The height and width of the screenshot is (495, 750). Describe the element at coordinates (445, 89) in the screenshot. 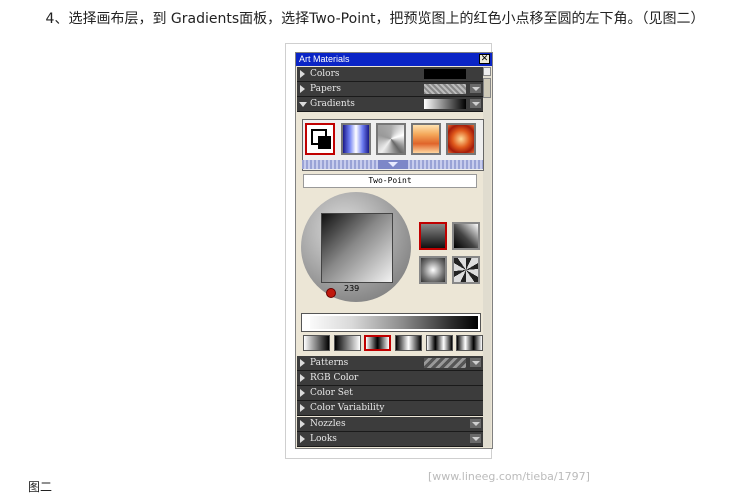

I see `paper-texture-preview` at that location.